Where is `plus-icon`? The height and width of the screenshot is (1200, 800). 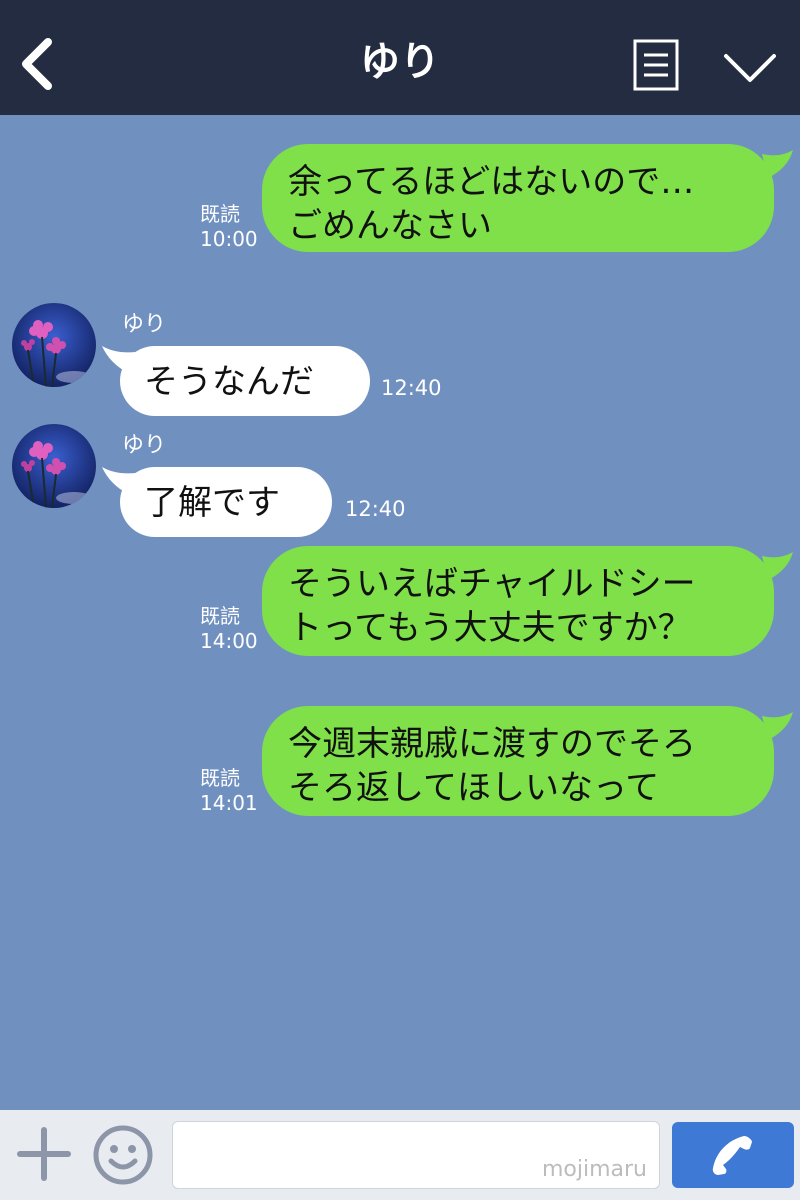
plus-icon is located at coordinates (44, 1154).